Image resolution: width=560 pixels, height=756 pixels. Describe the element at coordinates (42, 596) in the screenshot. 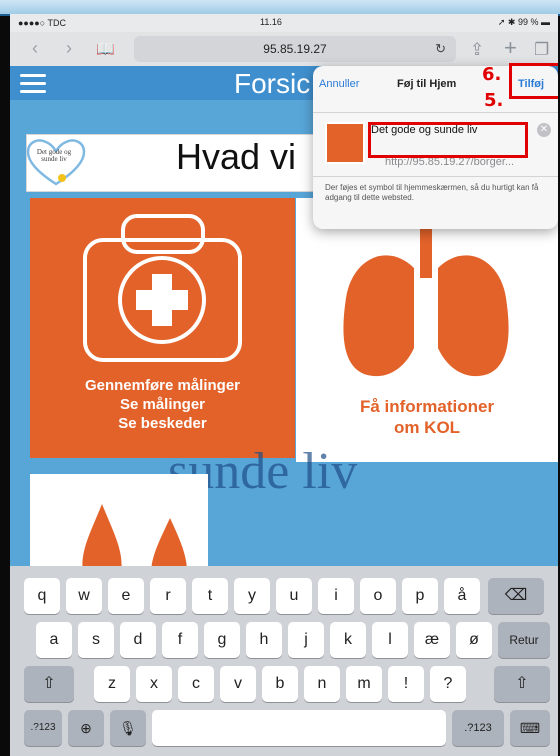

I see `key-q: q` at that location.